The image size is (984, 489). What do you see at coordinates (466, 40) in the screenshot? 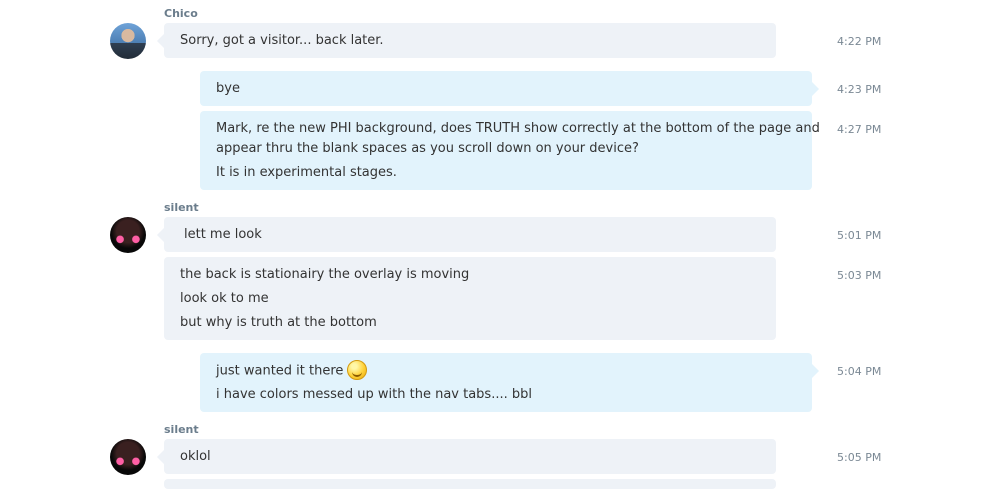
I see `message-bubble: Sorry, got a visitor... back later.` at bounding box center [466, 40].